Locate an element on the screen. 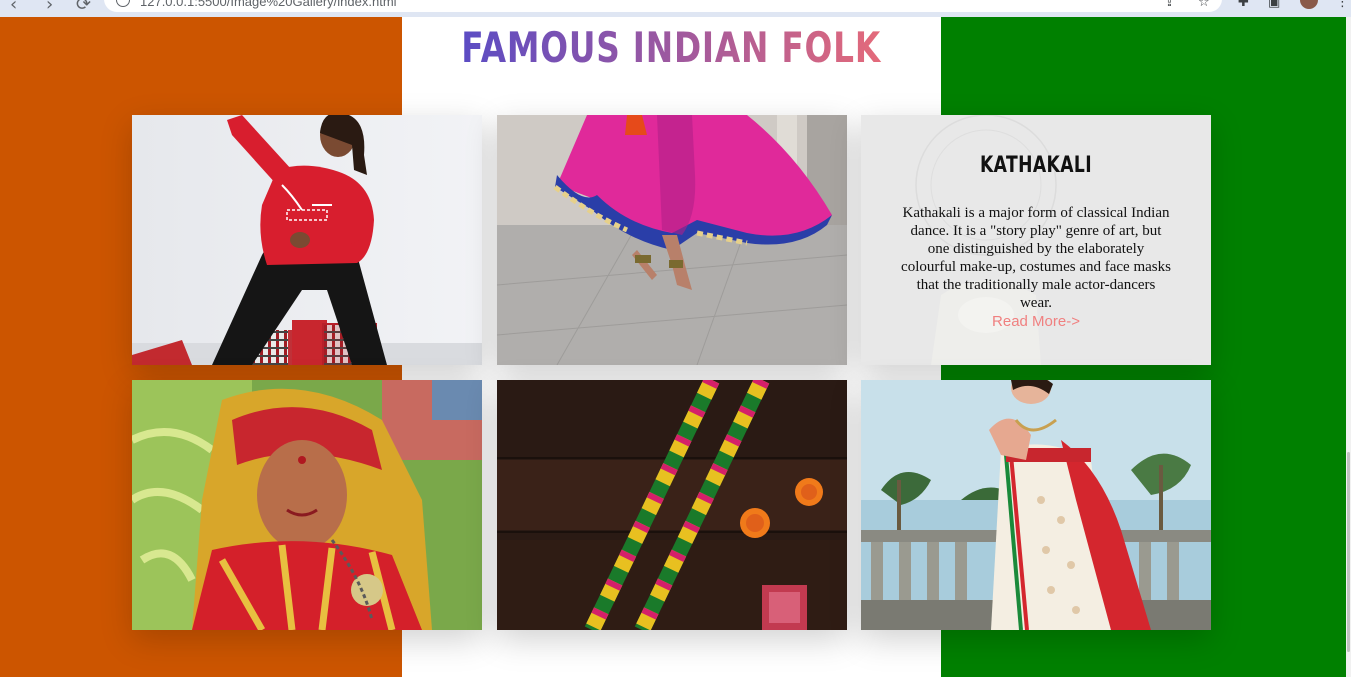 The width and height of the screenshot is (1351, 677). forward-icon: › is located at coordinates (49, 7).